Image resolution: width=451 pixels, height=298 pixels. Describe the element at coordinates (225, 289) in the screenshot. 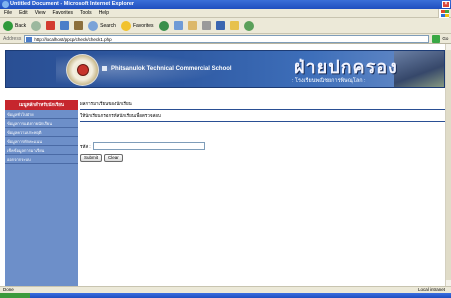

I see `status-bar: Done Local intranet` at that location.